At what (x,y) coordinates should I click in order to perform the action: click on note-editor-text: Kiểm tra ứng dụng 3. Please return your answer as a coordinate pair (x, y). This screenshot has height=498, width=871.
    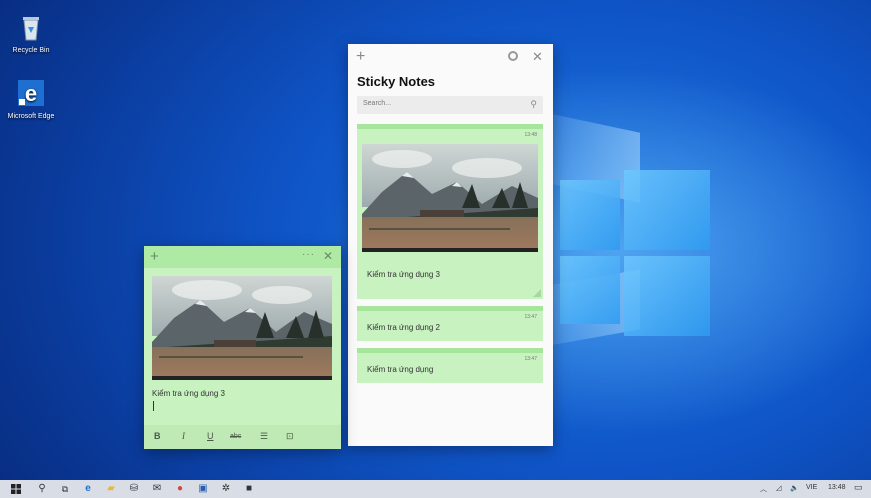
    Looking at the image, I should click on (188, 393).